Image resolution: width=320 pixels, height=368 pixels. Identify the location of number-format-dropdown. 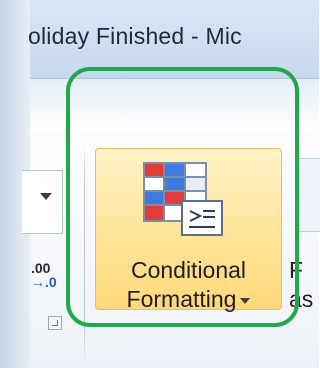
(42, 202).